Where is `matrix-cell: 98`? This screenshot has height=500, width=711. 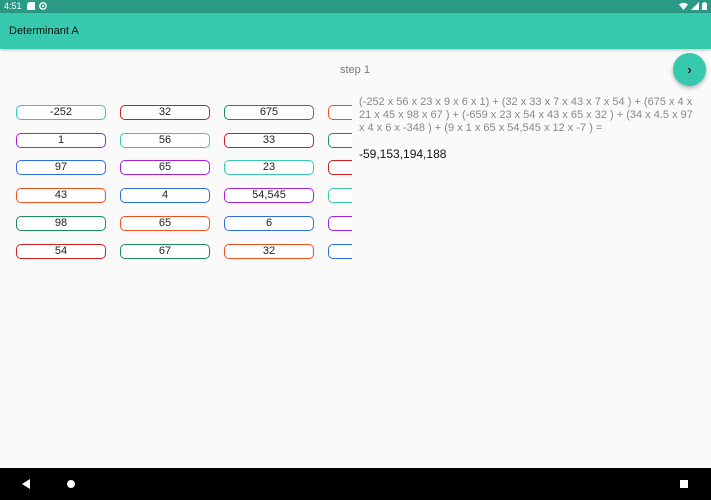
matrix-cell: 98 is located at coordinates (61, 223).